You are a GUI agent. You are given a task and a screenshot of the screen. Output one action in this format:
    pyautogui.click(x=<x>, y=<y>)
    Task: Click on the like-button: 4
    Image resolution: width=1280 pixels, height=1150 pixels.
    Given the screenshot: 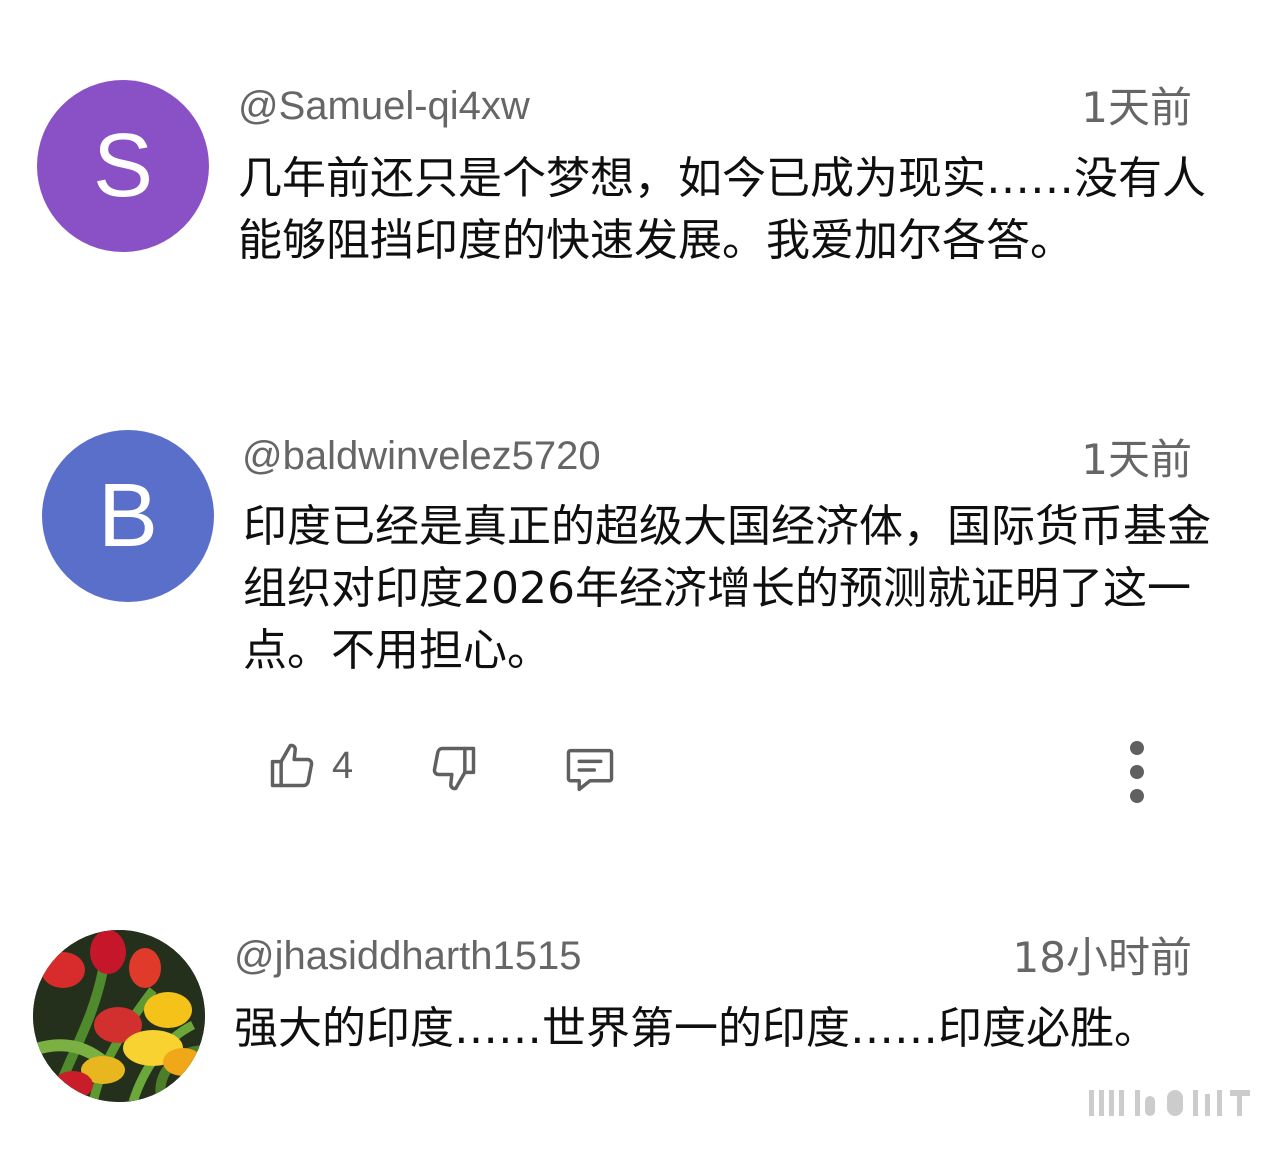 What is the action you would take?
    pyautogui.click(x=309, y=766)
    